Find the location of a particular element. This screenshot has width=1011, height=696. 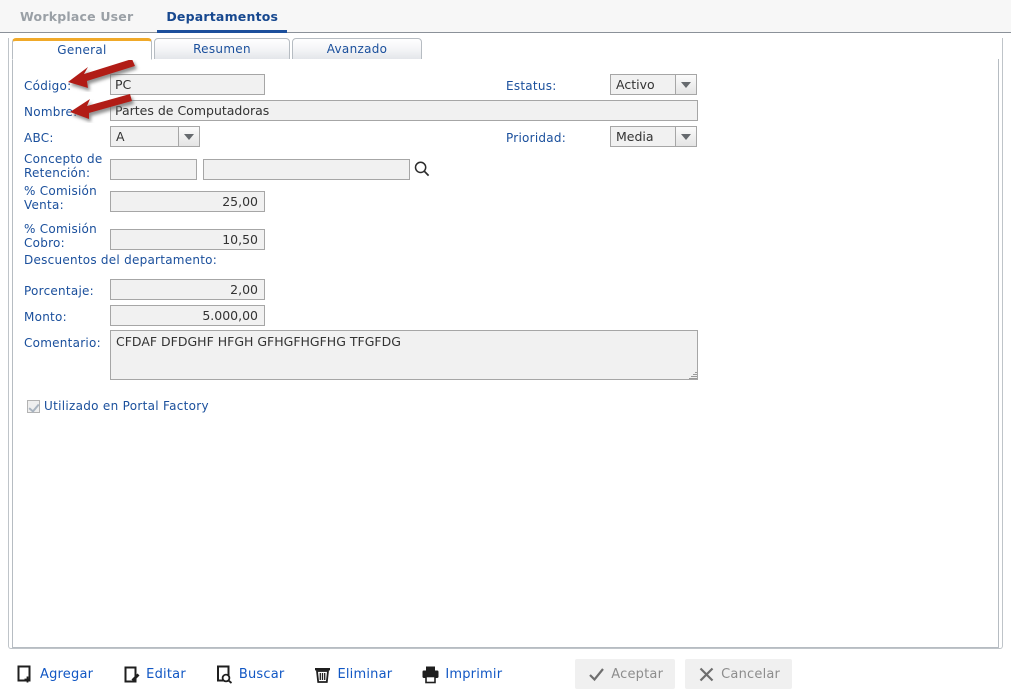

portal-factory-checkbox-row: Utilizado en Portal Factory is located at coordinates (118, 406).